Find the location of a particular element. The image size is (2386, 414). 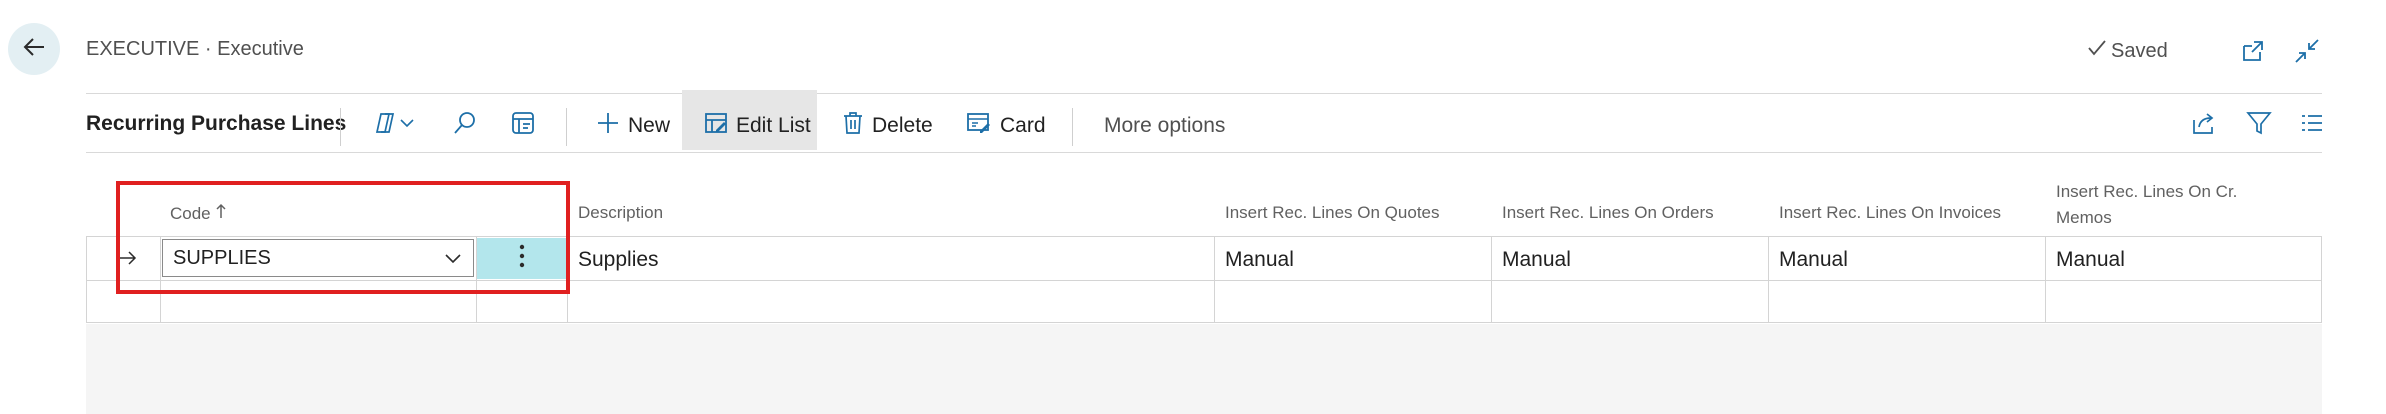

analyze-button is located at coordinates (523, 126).